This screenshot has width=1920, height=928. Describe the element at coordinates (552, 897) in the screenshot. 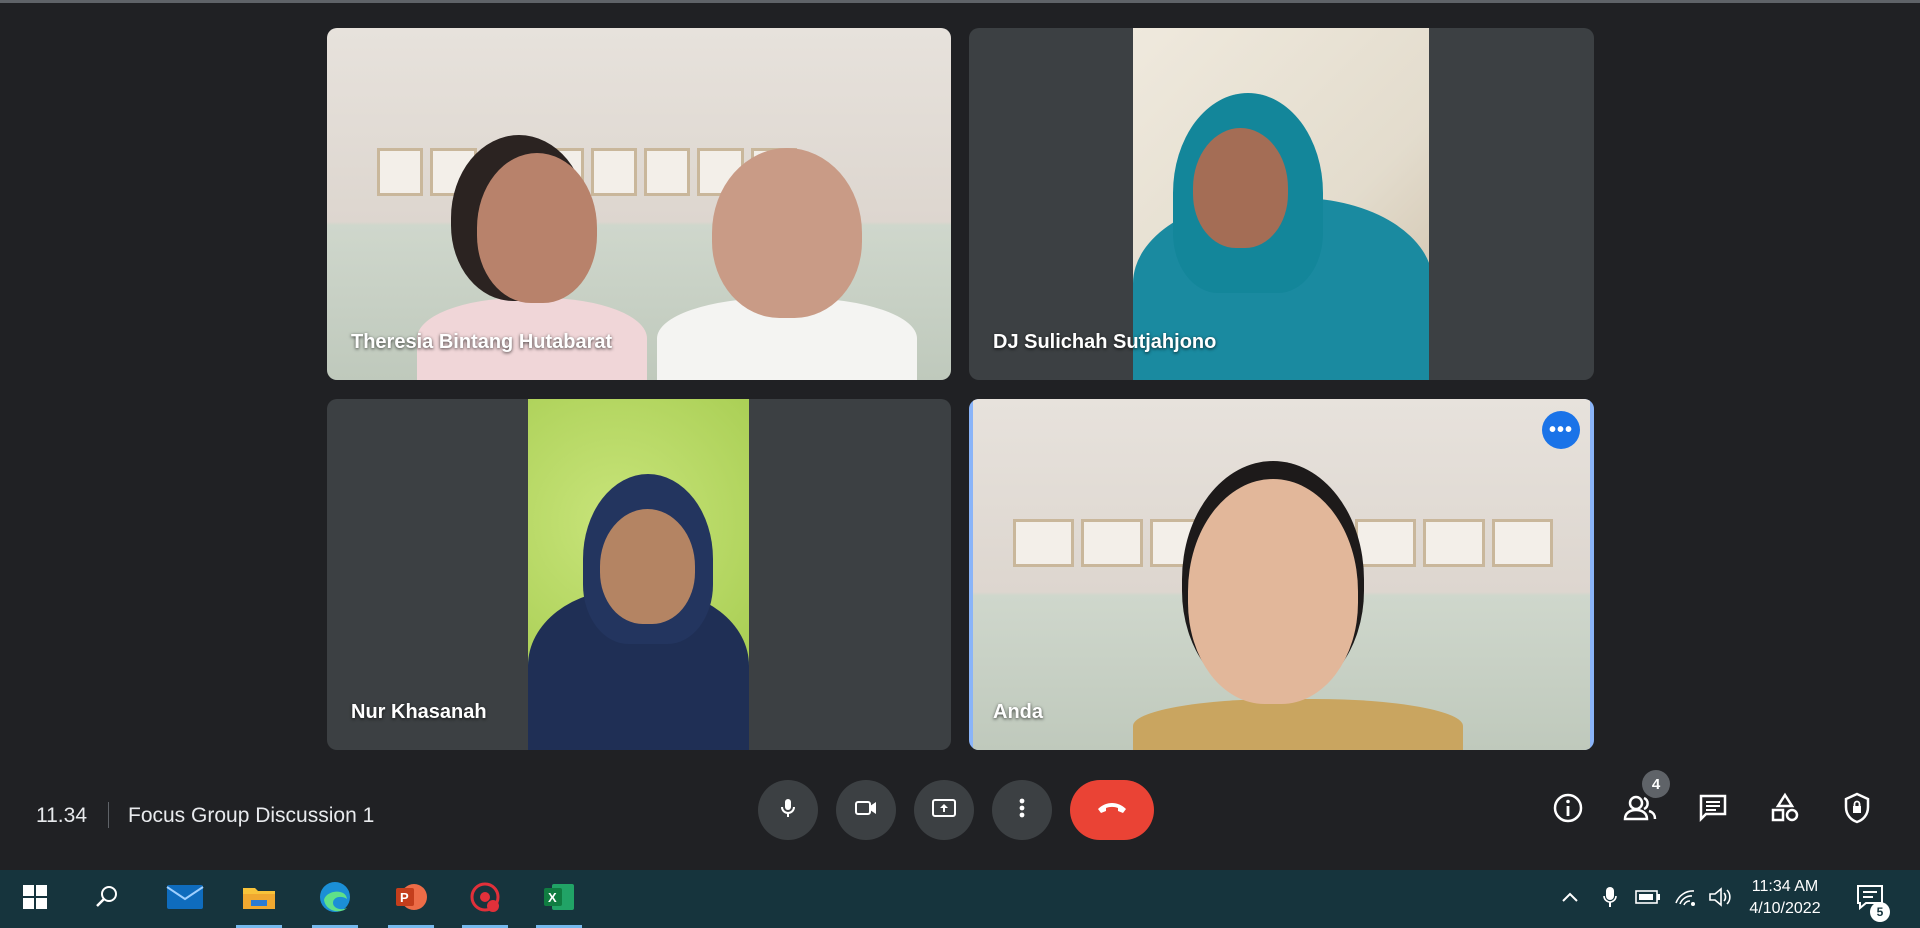

I see `svg-text: X` at that location.